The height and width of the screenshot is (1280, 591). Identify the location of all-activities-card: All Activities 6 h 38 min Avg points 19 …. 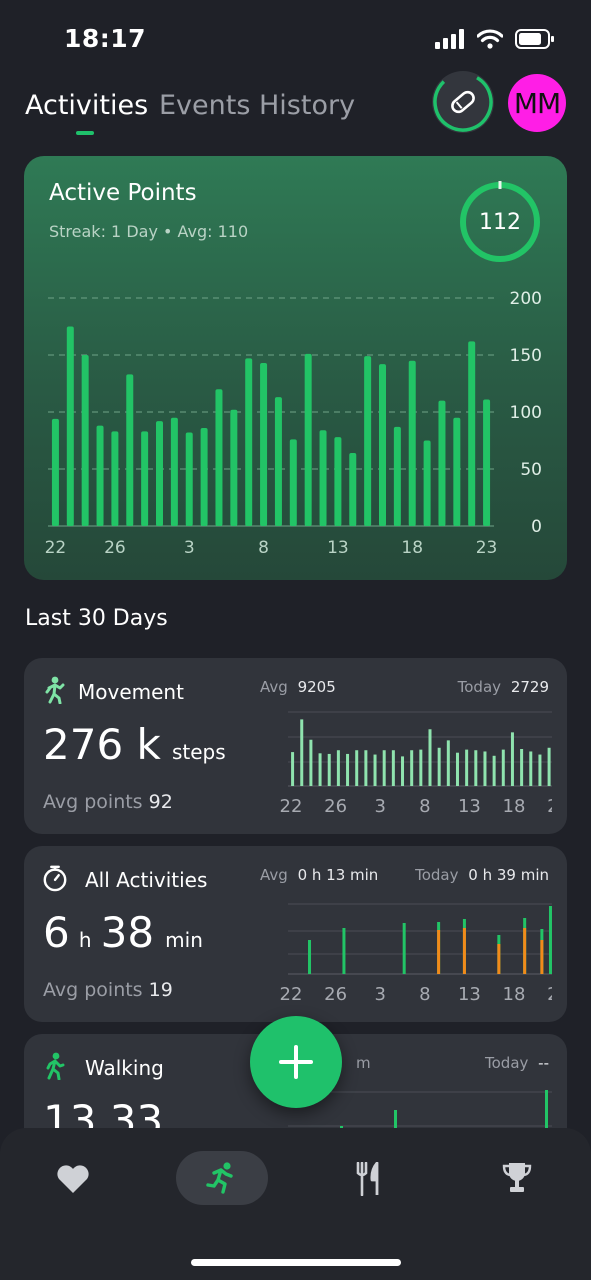
(295, 934).